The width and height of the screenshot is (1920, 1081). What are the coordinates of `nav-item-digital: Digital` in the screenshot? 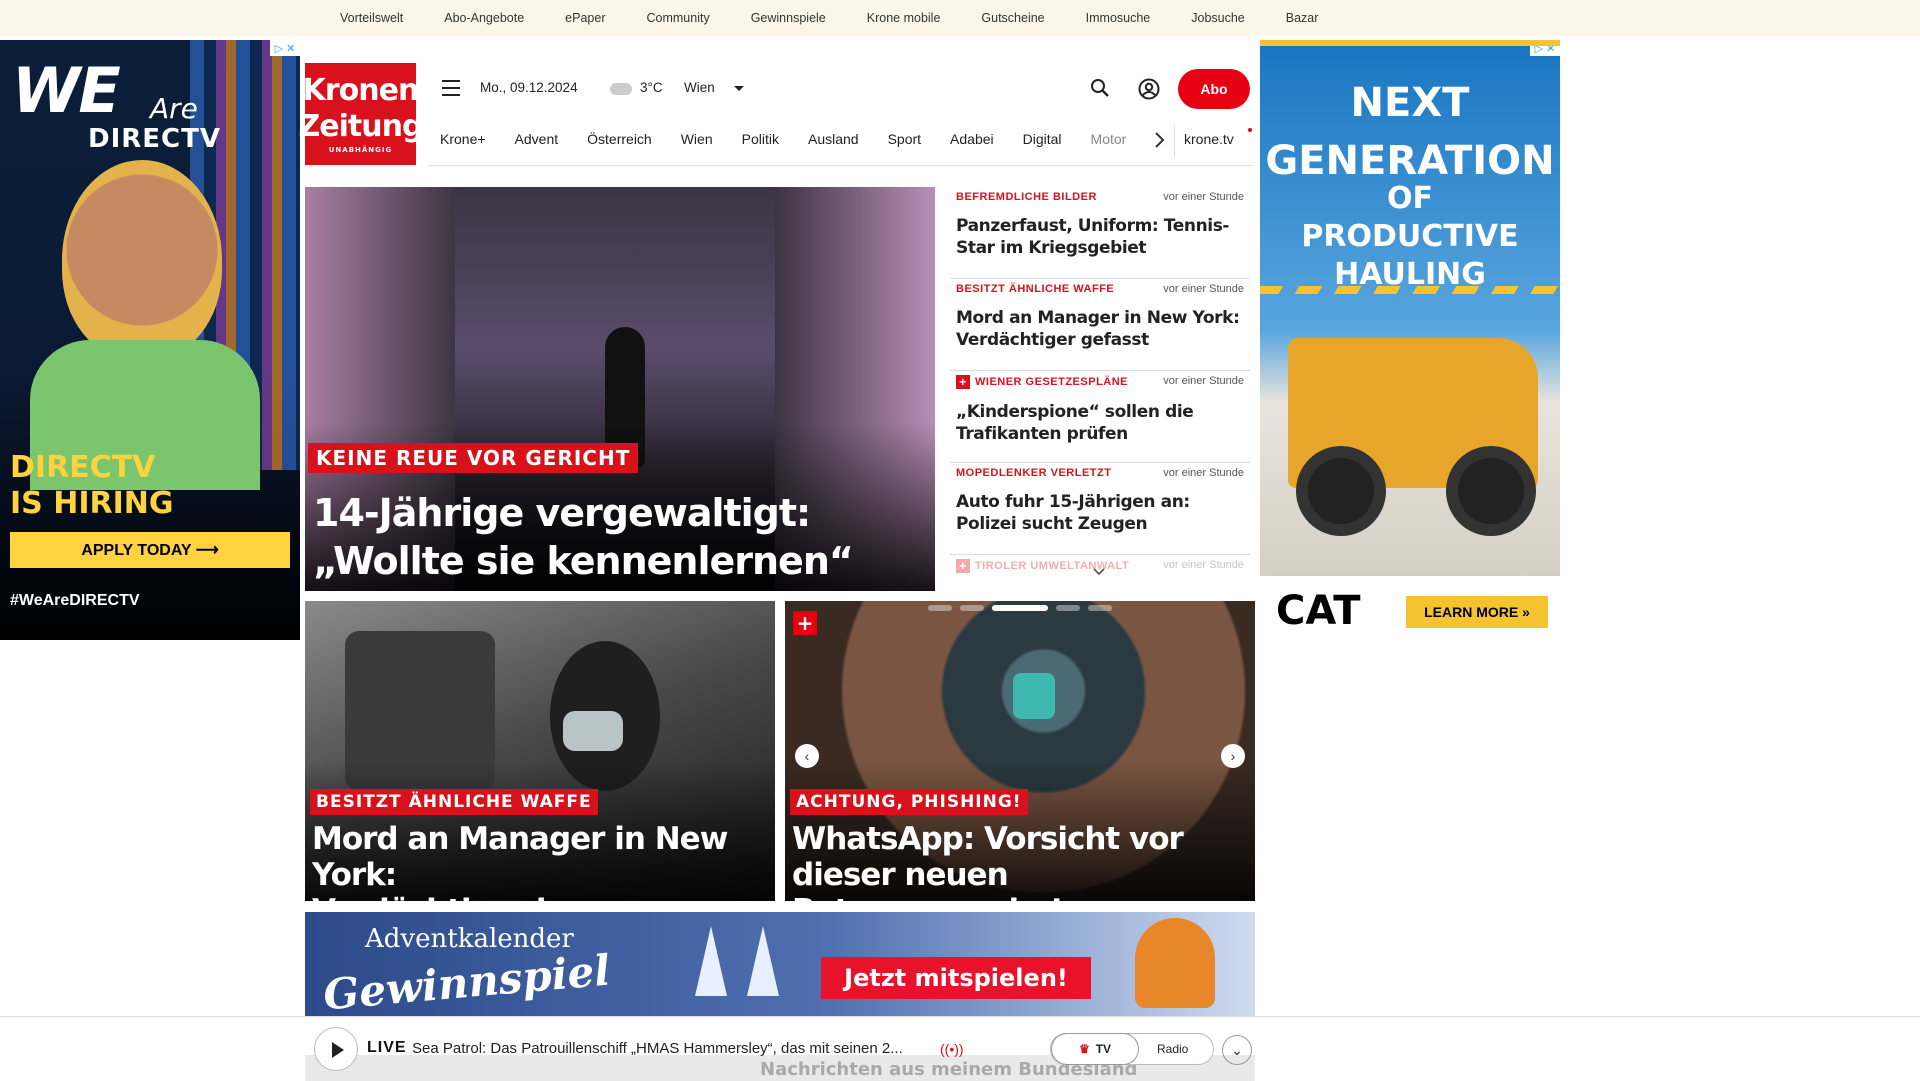 It's located at (1042, 139).